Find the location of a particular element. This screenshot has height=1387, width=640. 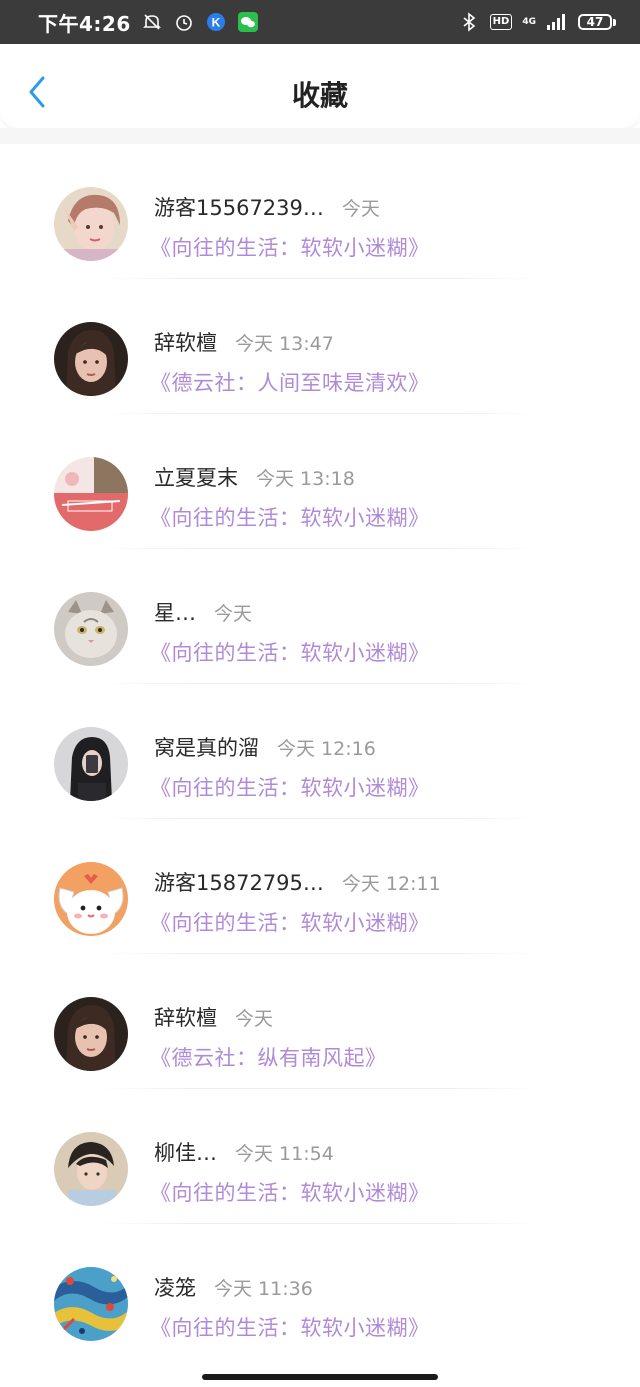

user-name-row: 游客15567239… 今天 is located at coordinates (267, 207).